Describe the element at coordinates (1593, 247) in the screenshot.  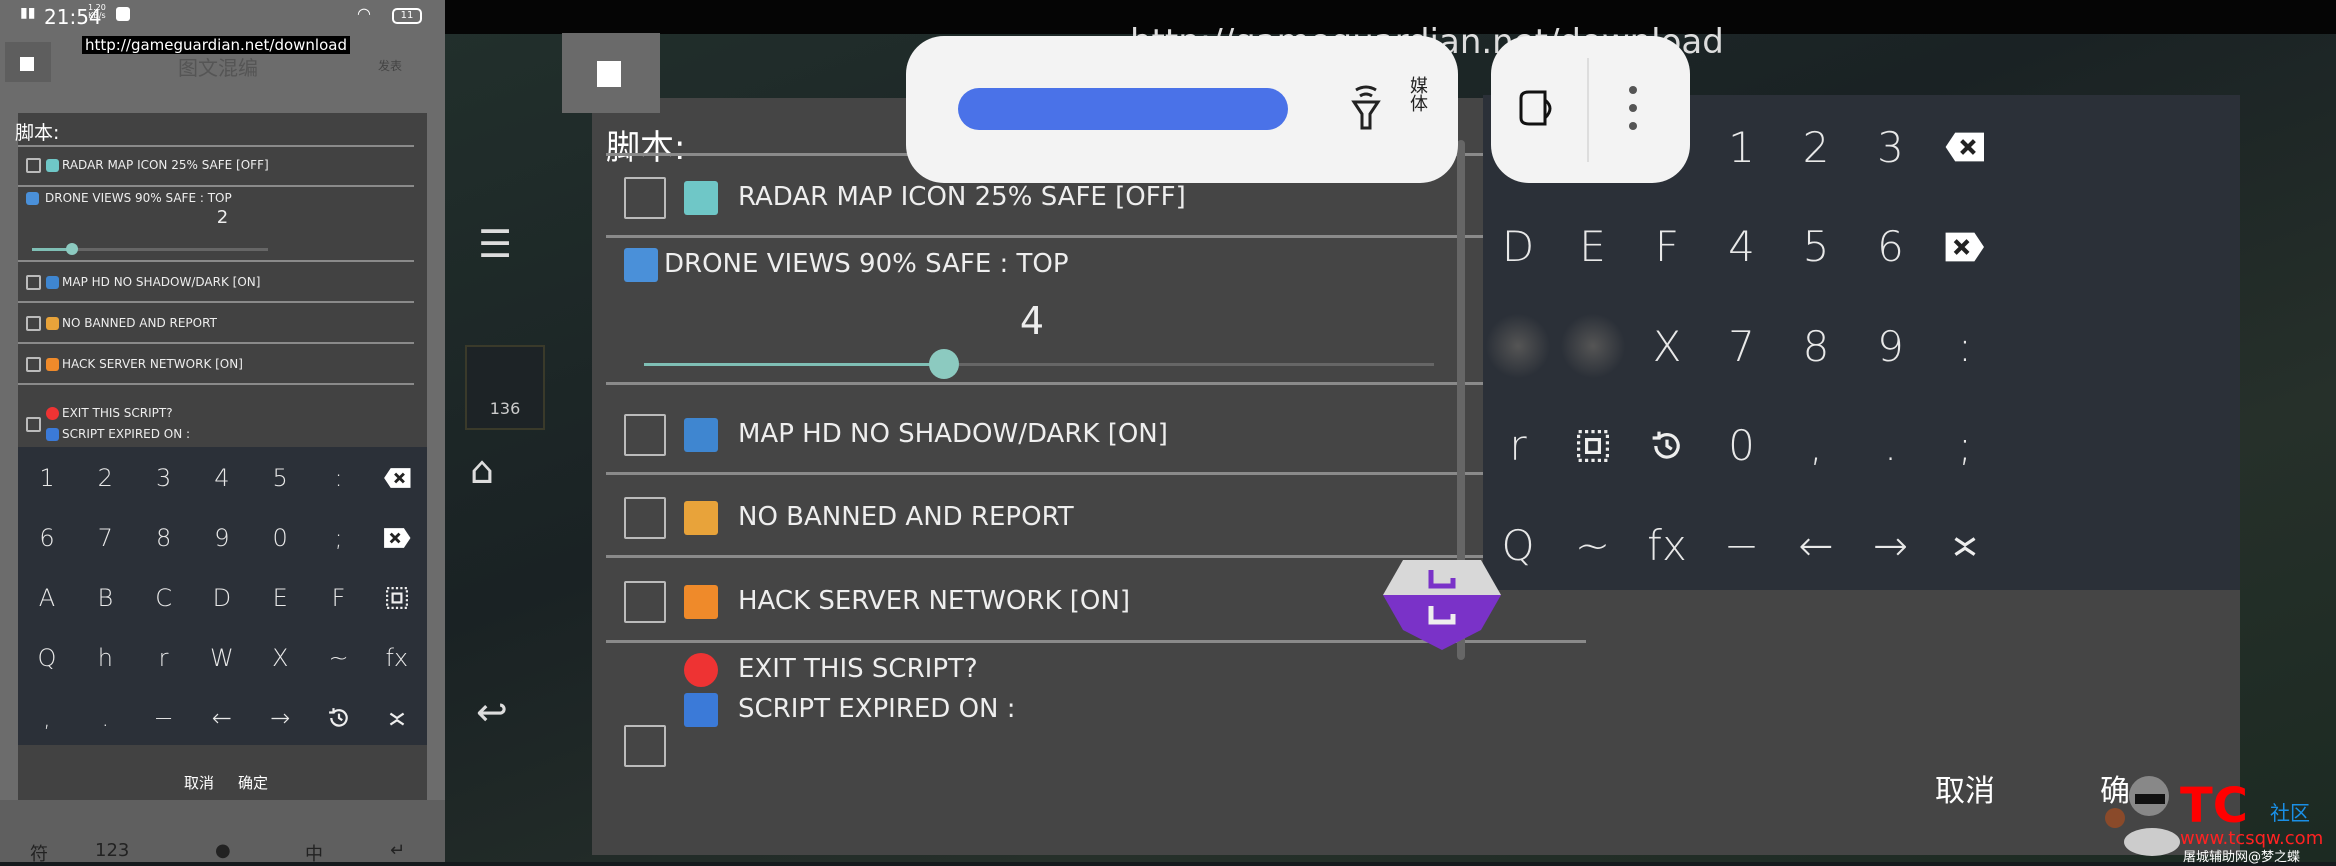
I see `key-E: E` at that location.